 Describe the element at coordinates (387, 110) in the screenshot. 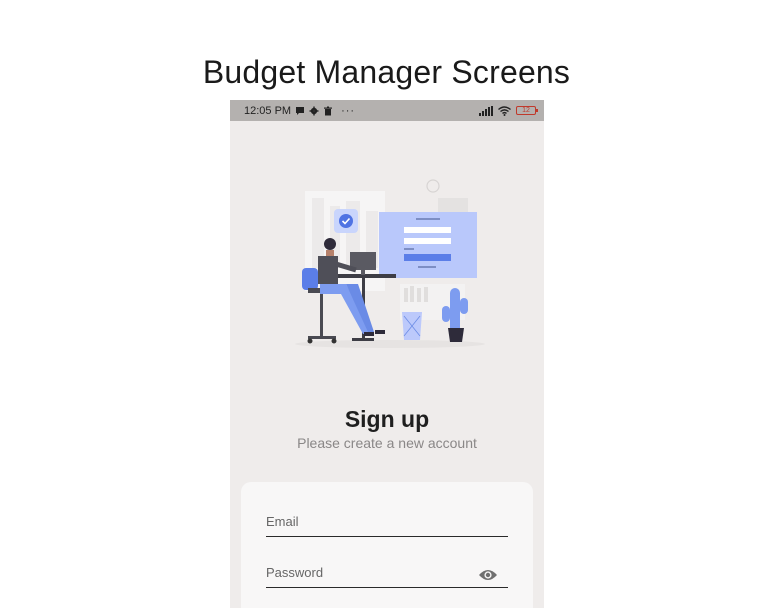

I see `status-bar: 12:05 PM ··· 12` at that location.